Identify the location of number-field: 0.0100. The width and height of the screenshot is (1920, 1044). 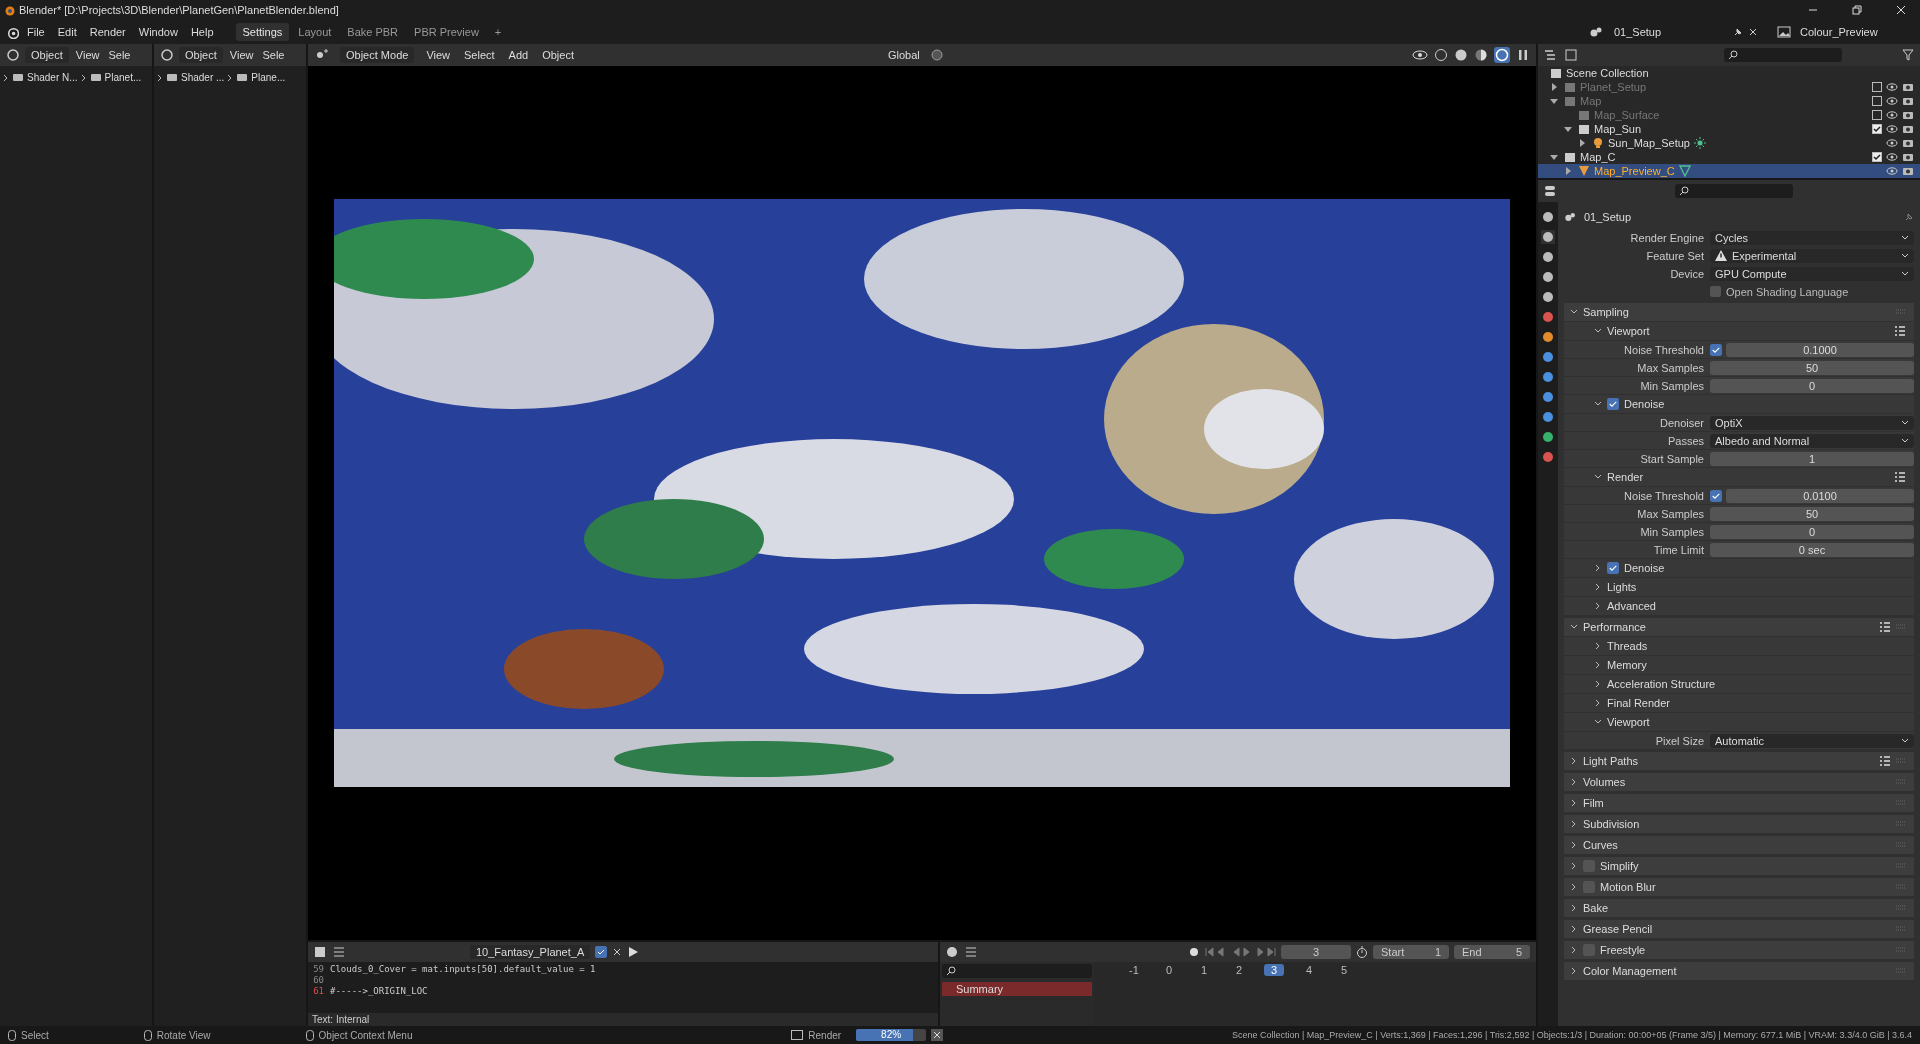
(1820, 495).